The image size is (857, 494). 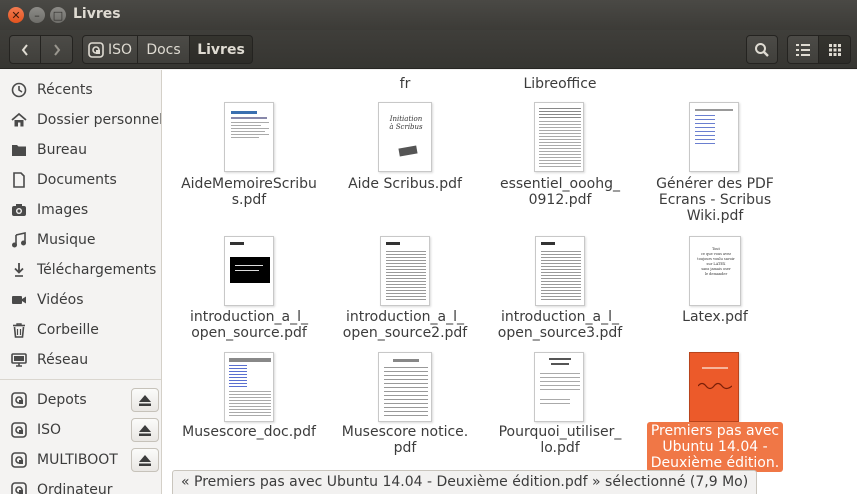 What do you see at coordinates (63, 360) in the screenshot?
I see `sidebar-item-label: Réseau` at bounding box center [63, 360].